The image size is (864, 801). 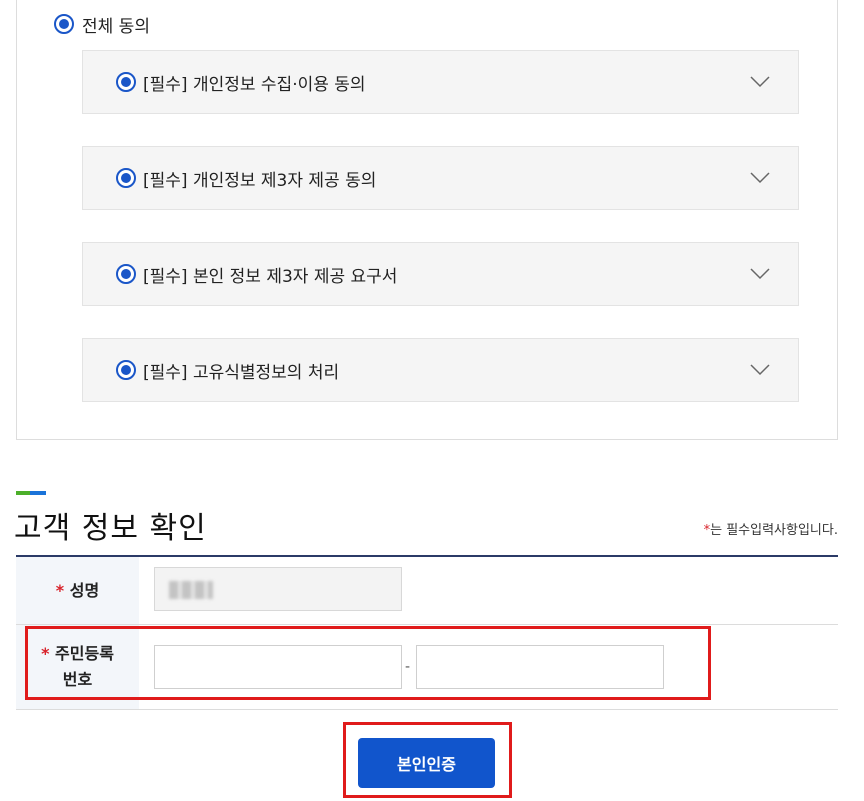 What do you see at coordinates (440, 178) in the screenshot?
I see `consent-item-third-party: [필수] 개인정보 제3자 제공 동의` at bounding box center [440, 178].